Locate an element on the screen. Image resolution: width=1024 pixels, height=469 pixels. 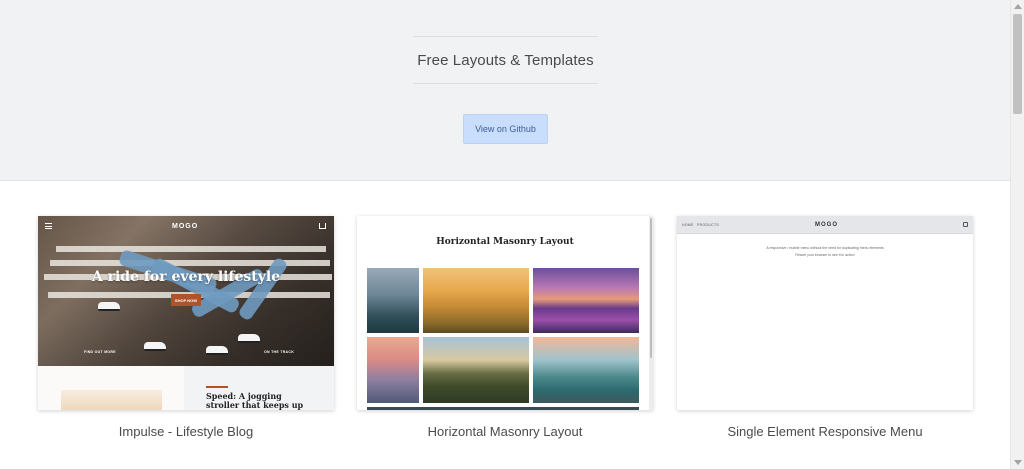
preview-title: Horizontal Masonry Layout is located at coordinates (505, 242).